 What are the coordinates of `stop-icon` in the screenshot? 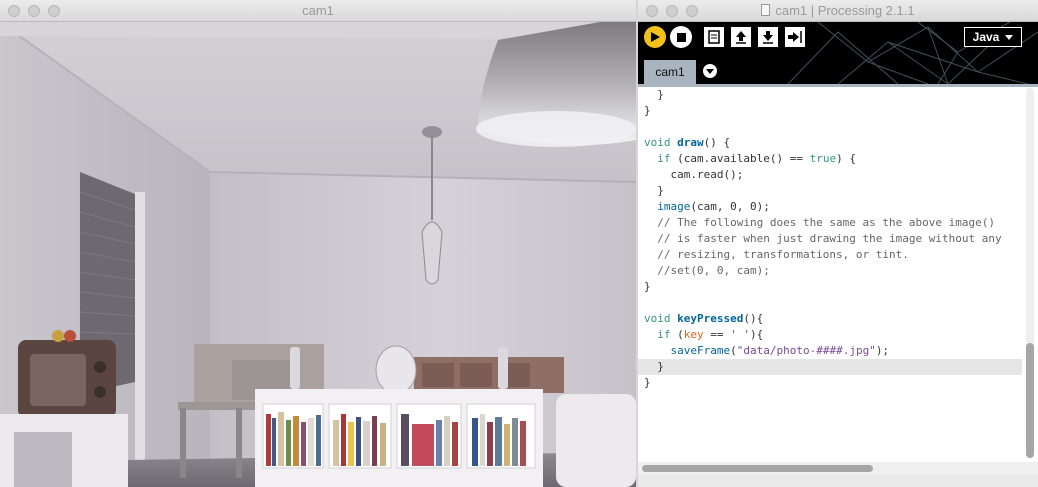 It's located at (681, 37).